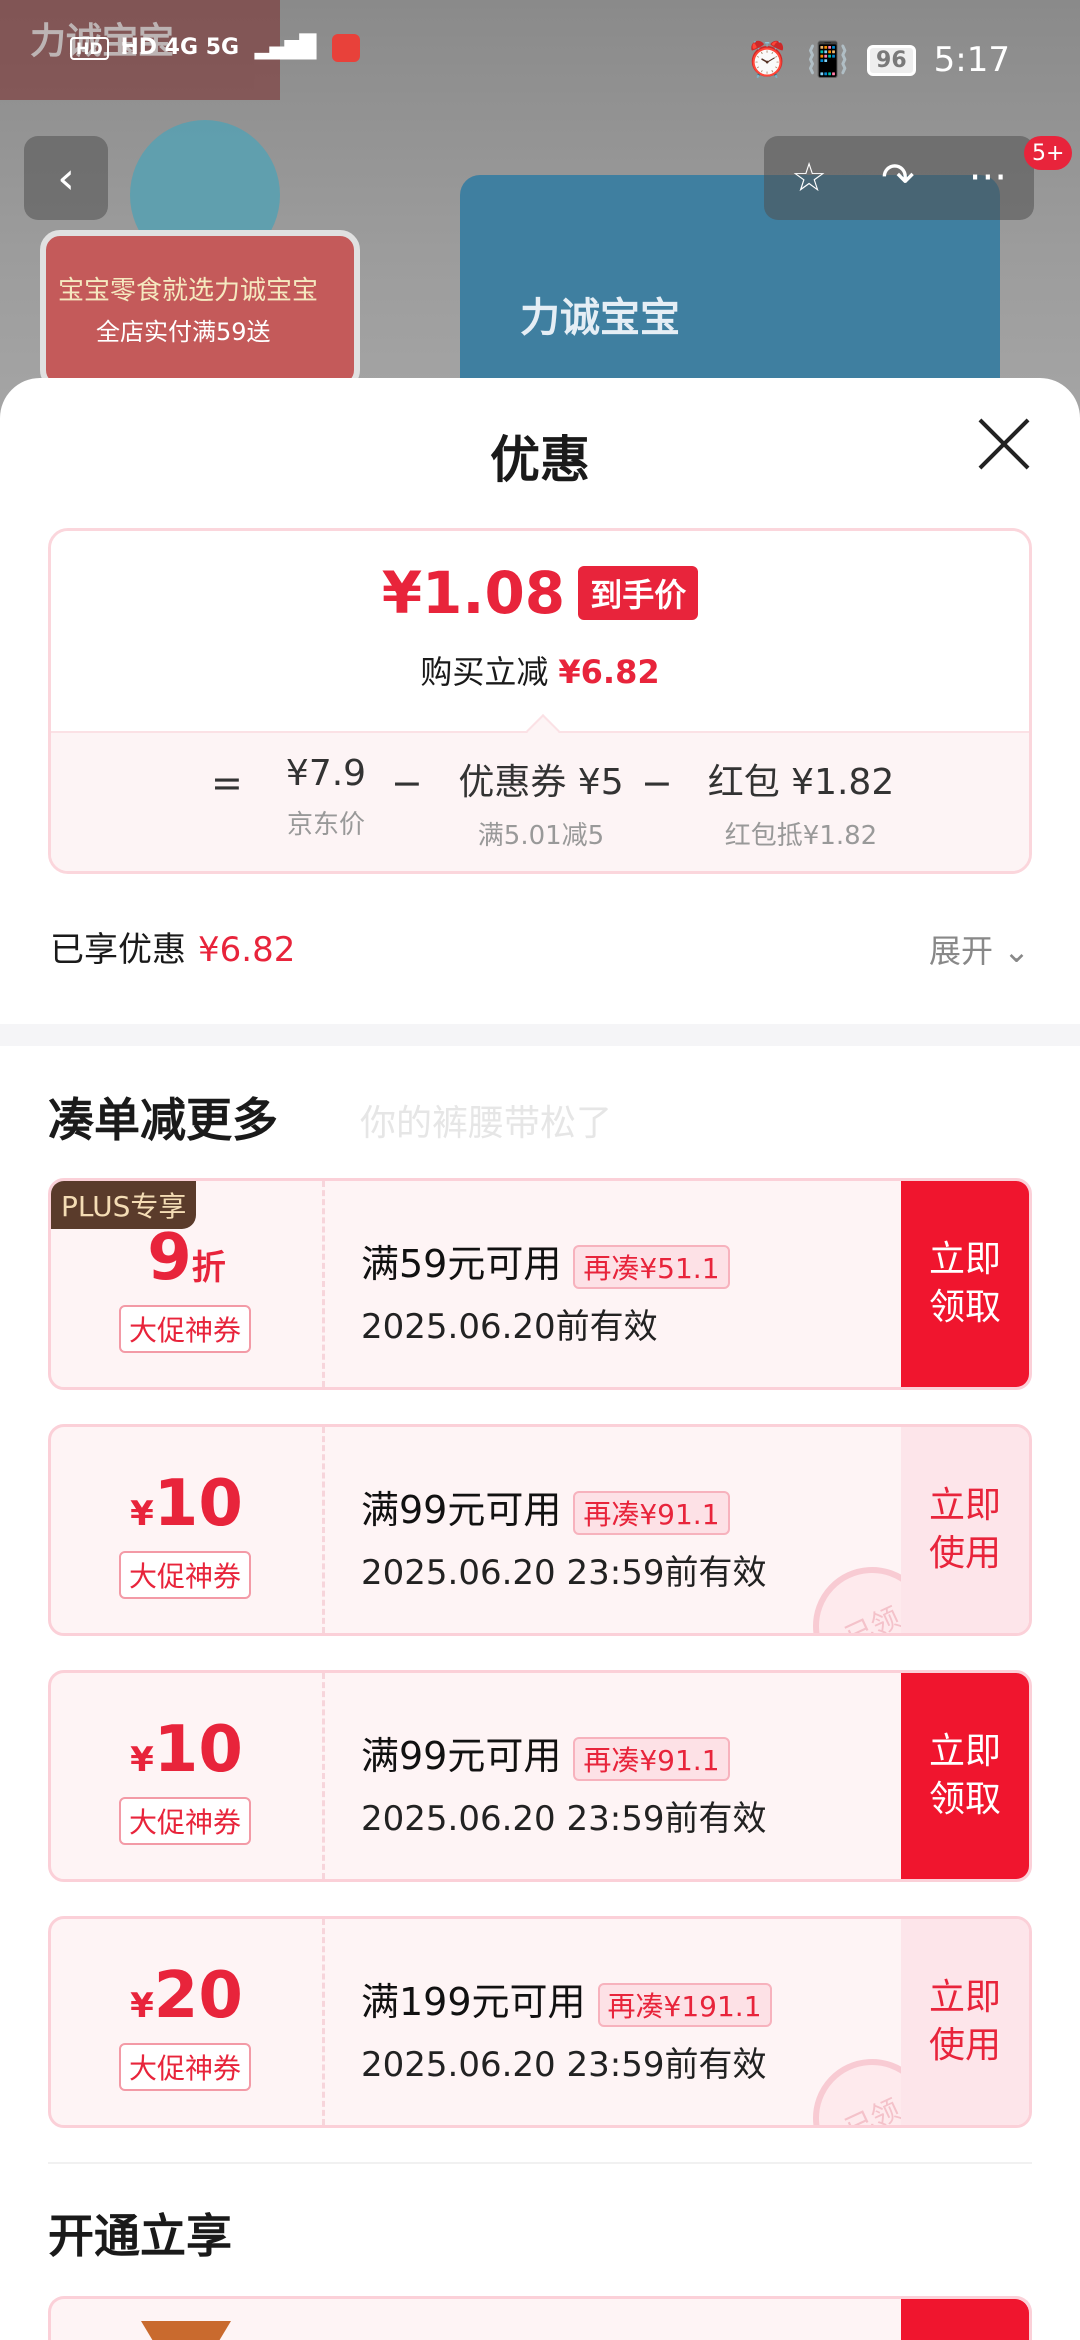  Describe the element at coordinates (169, 1258) in the screenshot. I see `coupon-amount-big: 9` at that location.